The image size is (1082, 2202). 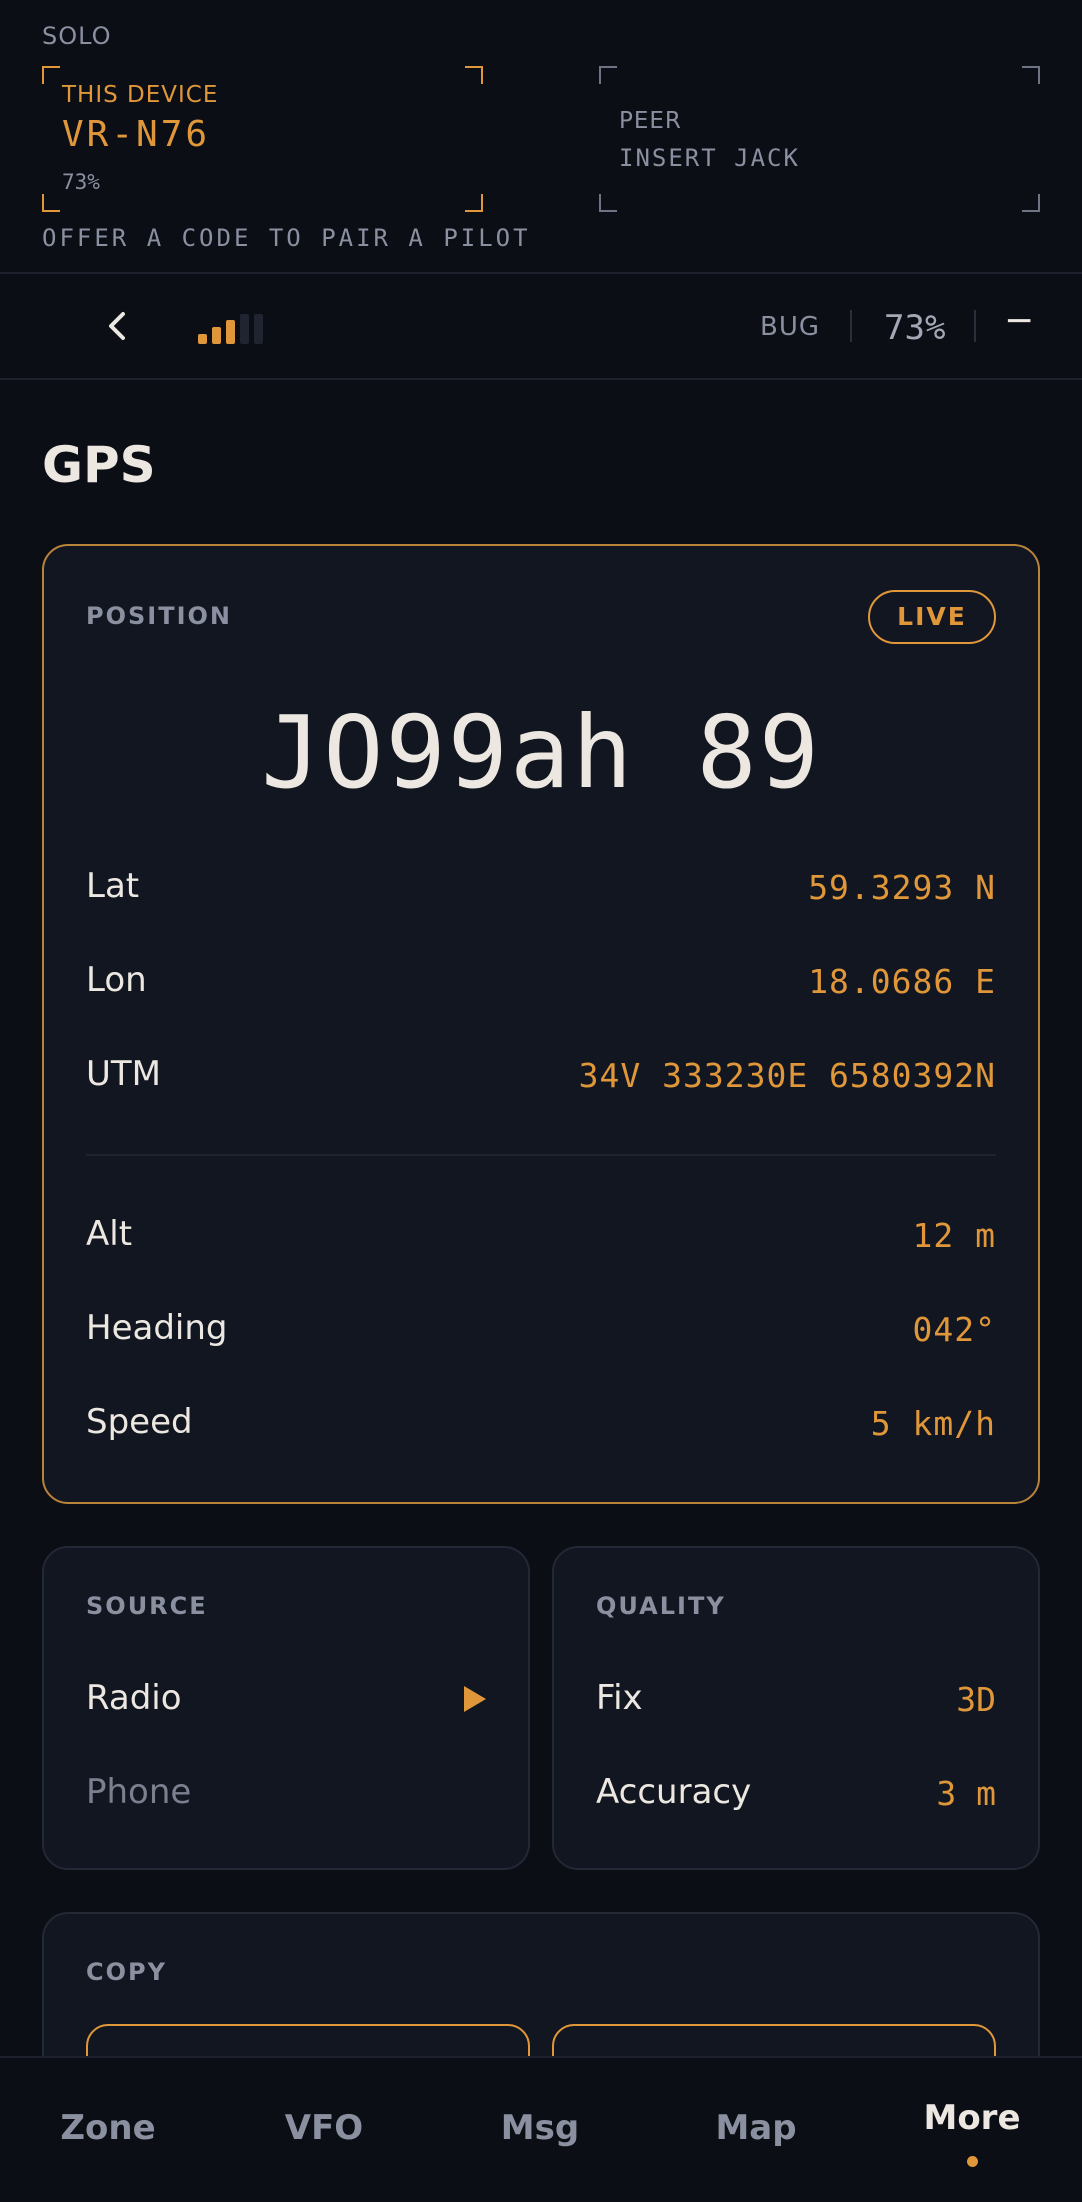 I want to click on nav-msg: Msg, so click(x=540, y=2130).